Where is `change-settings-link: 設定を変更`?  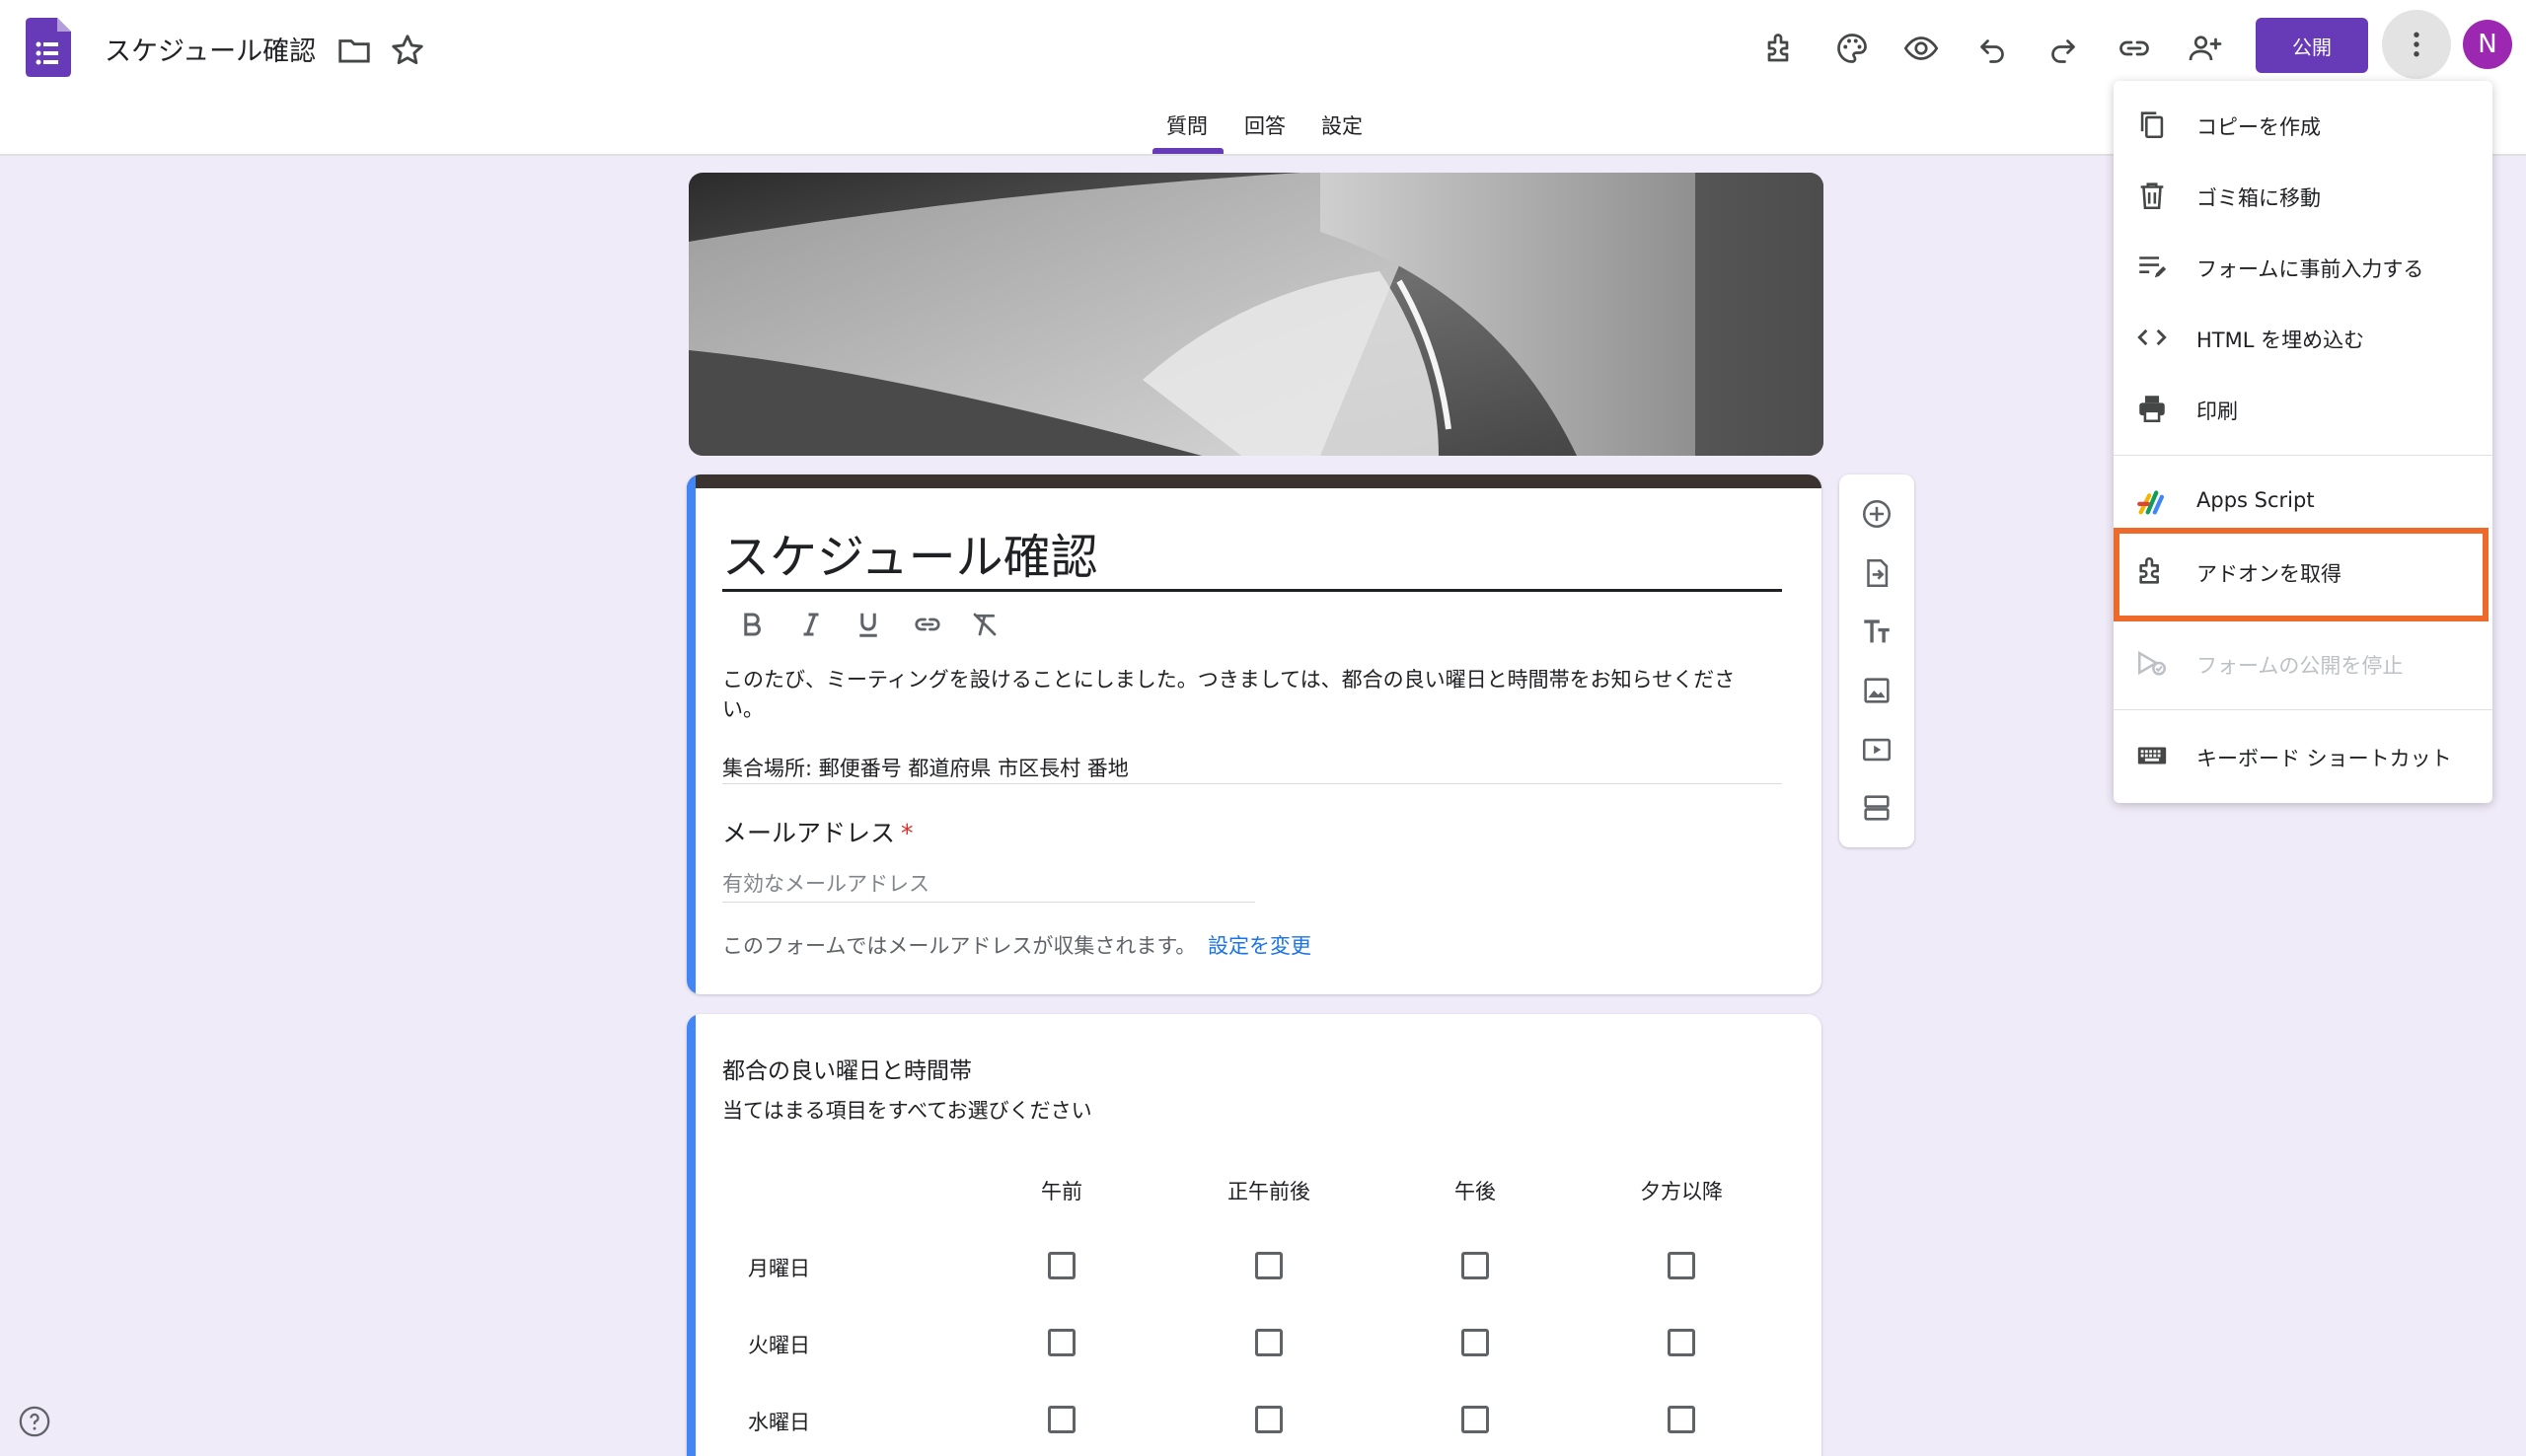 change-settings-link: 設定を変更 is located at coordinates (1259, 945).